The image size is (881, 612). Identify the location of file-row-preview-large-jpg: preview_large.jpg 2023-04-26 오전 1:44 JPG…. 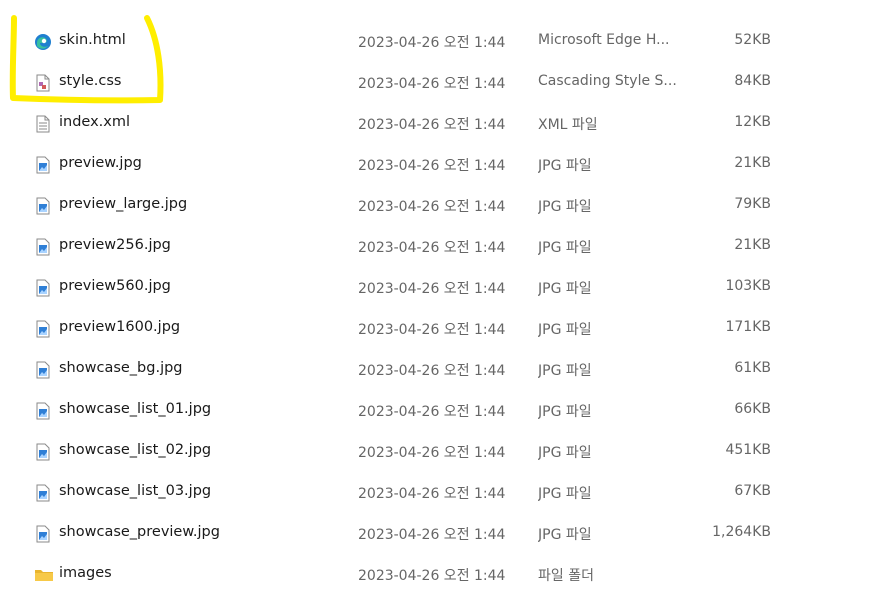
(440, 205).